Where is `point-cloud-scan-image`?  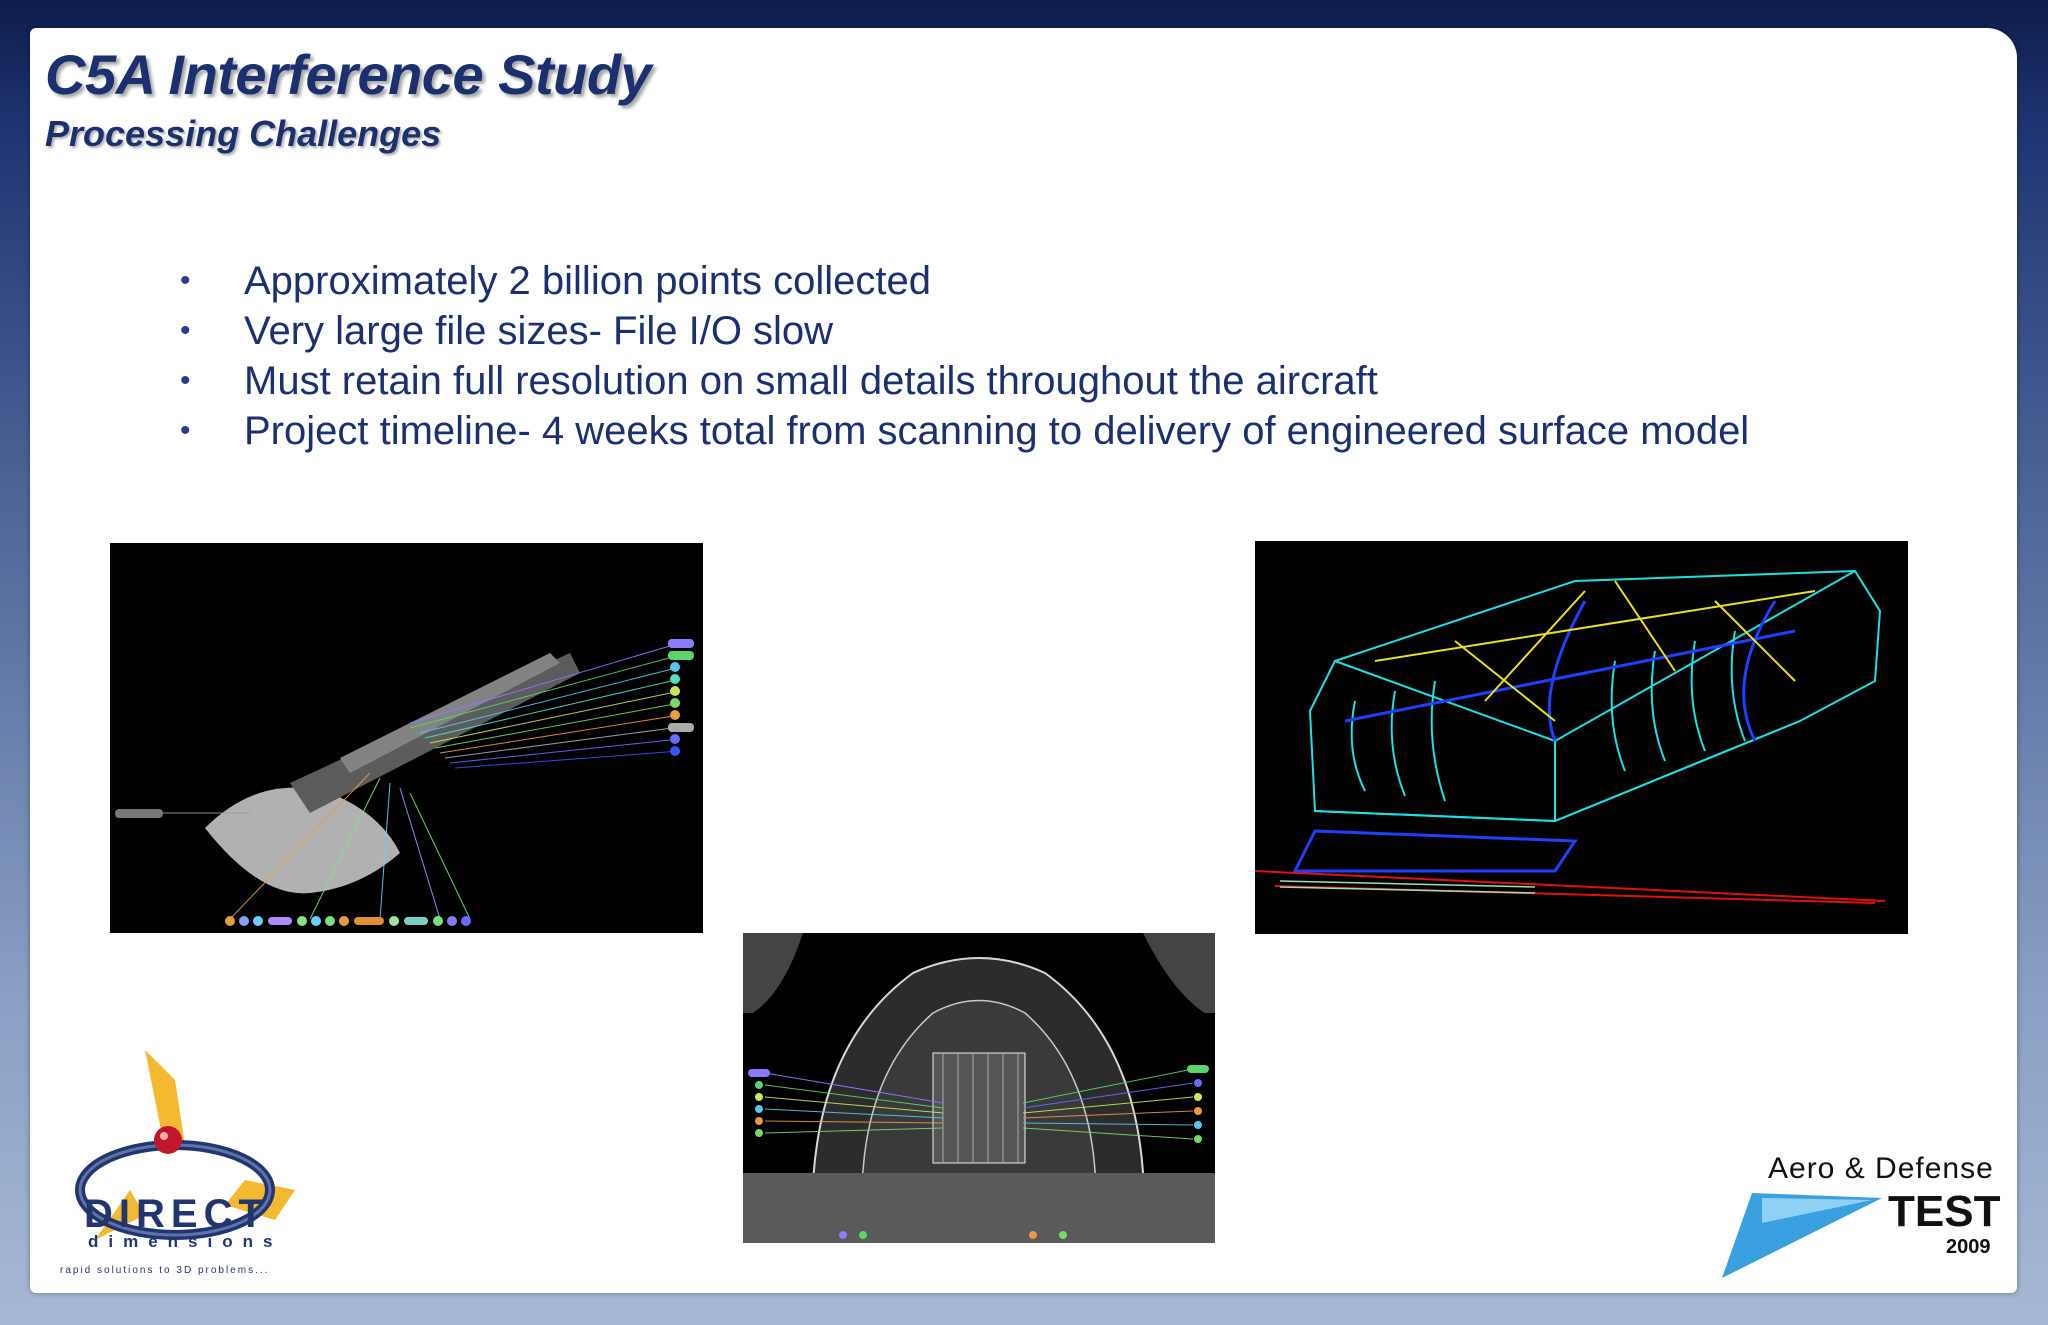 point-cloud-scan-image is located at coordinates (406, 738).